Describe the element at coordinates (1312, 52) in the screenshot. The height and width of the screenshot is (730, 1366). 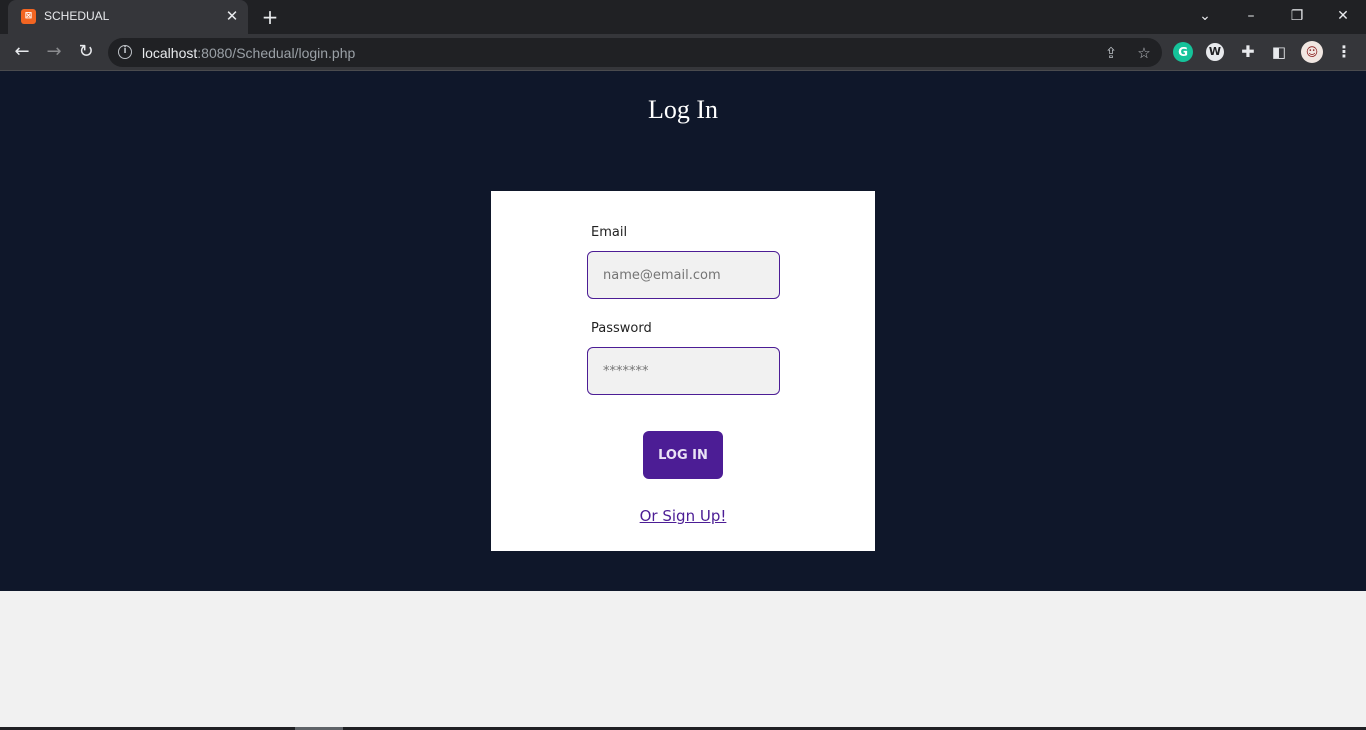
I see `profile-avatar-icon: ☺` at that location.